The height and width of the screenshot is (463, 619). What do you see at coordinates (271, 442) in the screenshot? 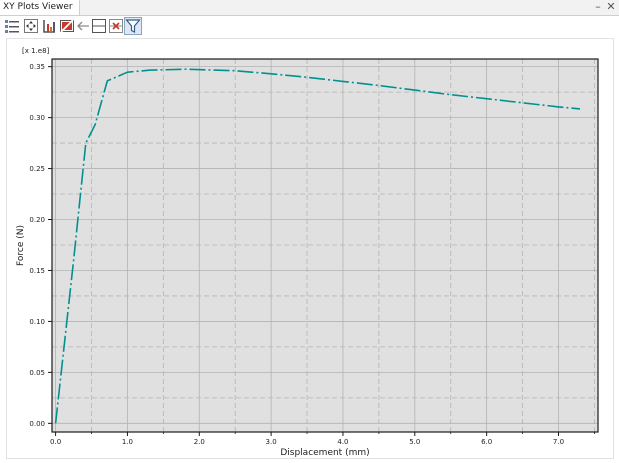
I see `x-tick-label: 3.0` at bounding box center [271, 442].